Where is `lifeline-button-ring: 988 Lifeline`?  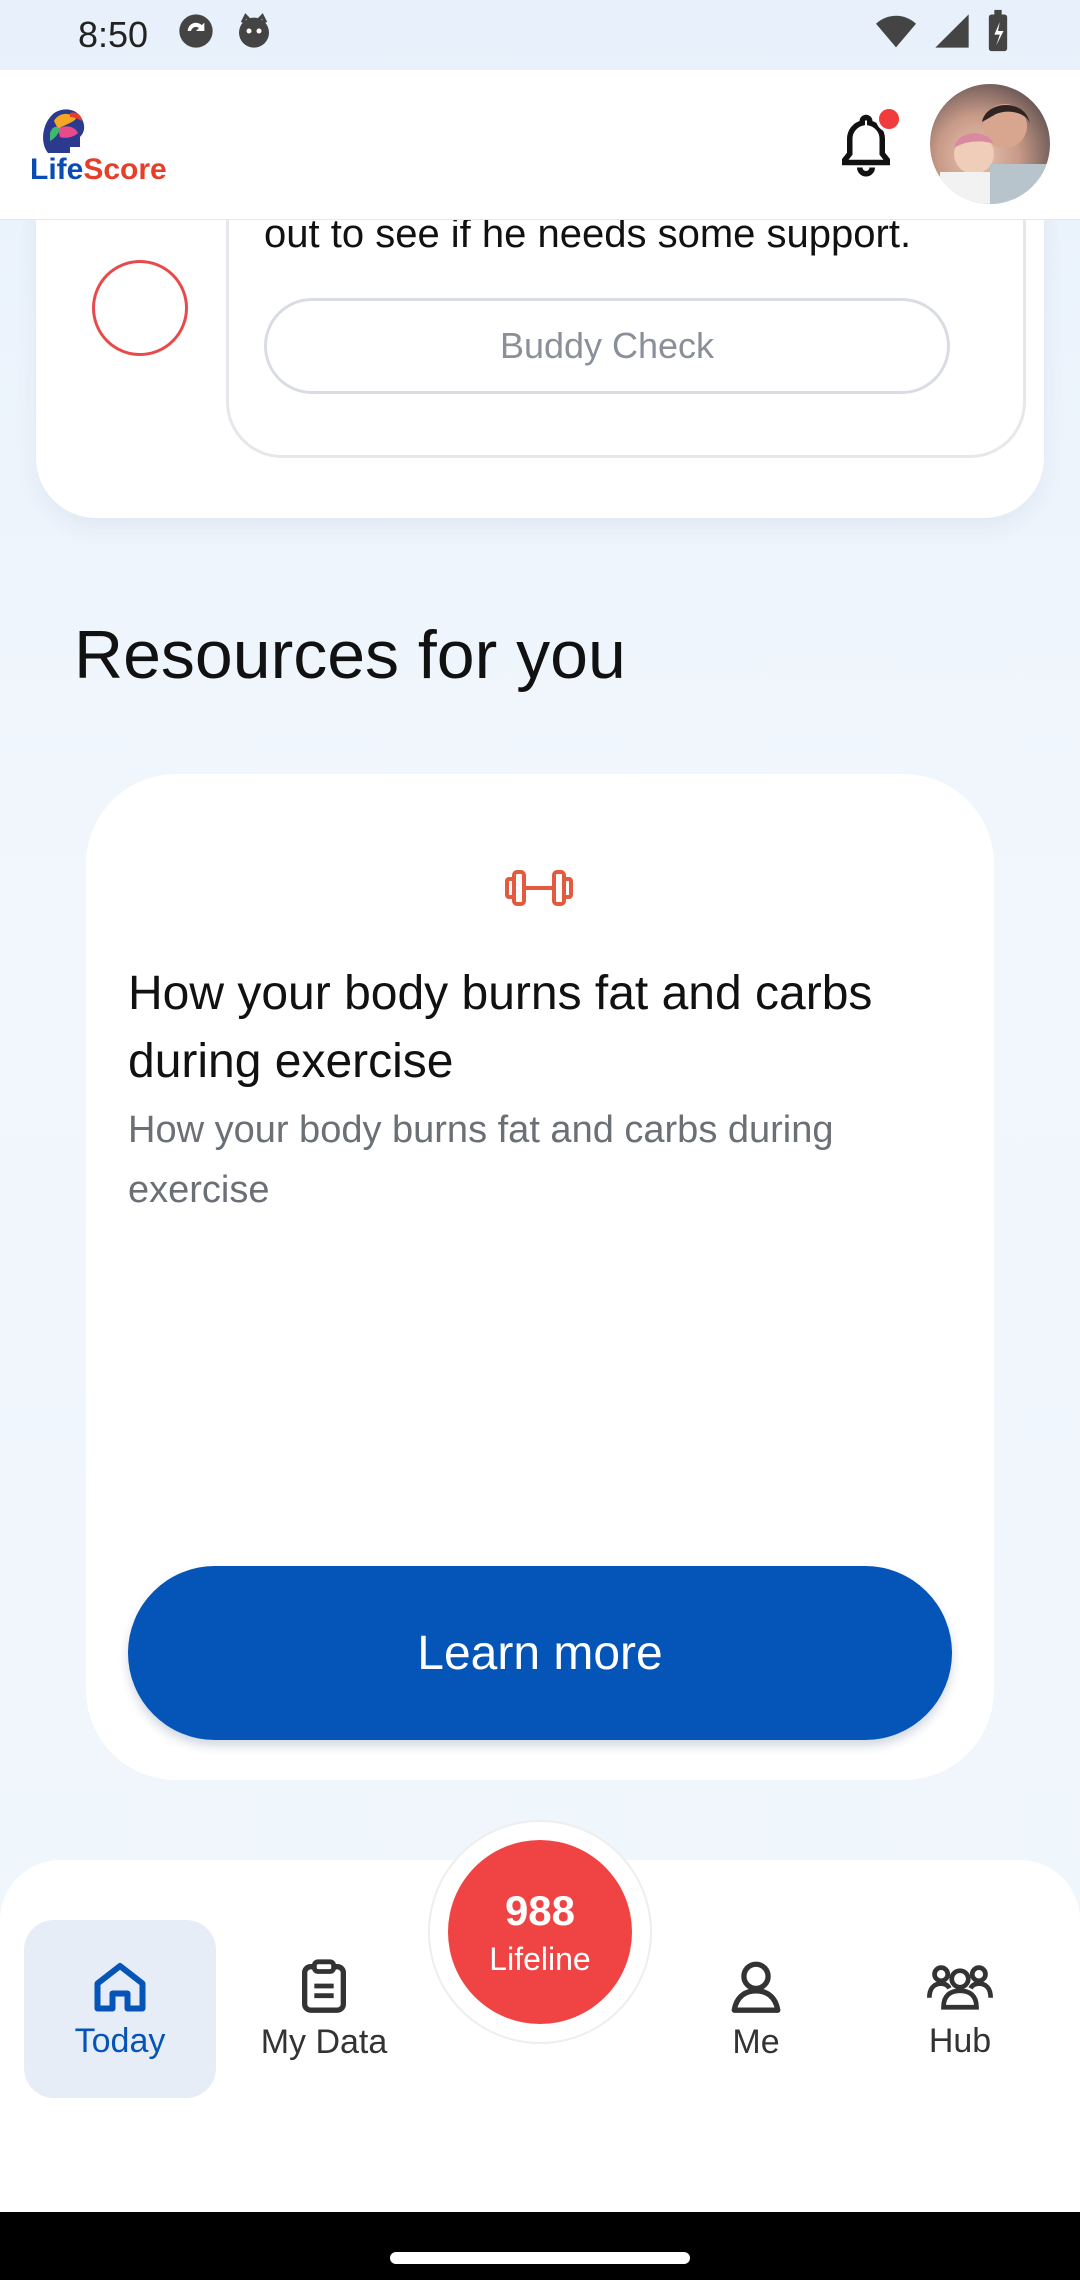
lifeline-button-ring: 988 Lifeline is located at coordinates (540, 1932).